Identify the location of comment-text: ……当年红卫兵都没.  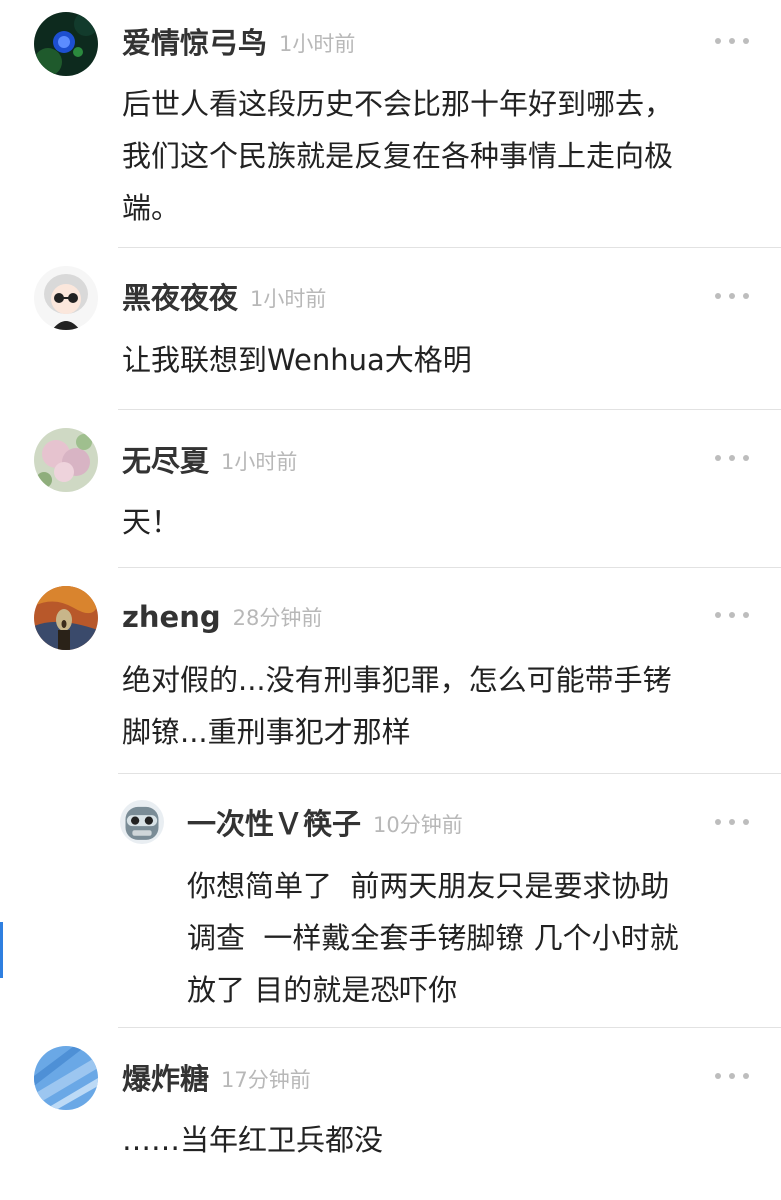
(253, 1140).